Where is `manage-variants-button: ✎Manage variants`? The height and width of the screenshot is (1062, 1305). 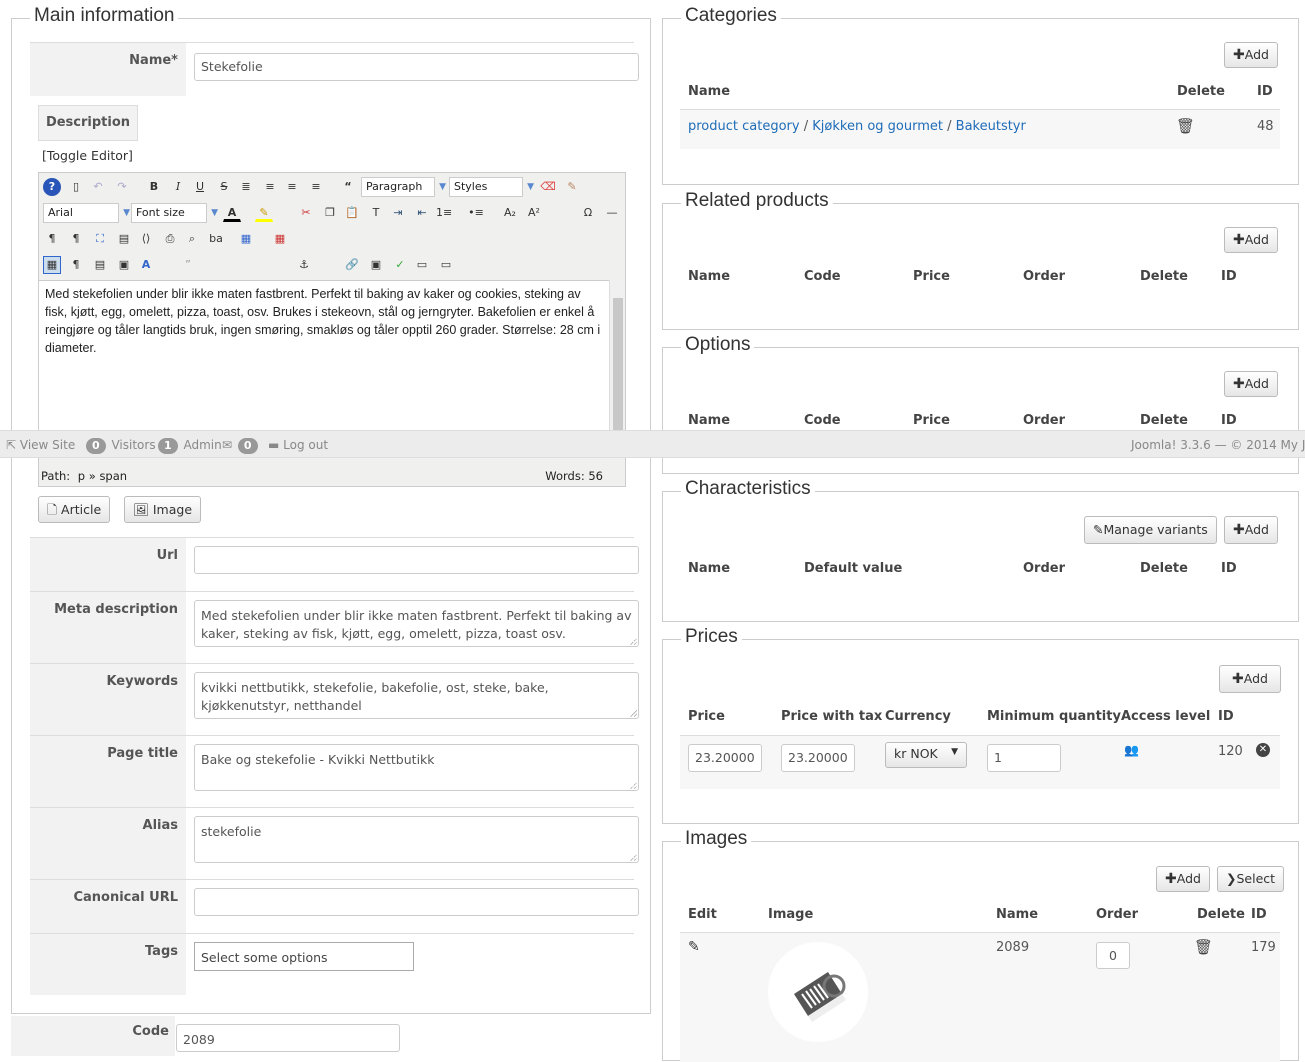 manage-variants-button: ✎Manage variants is located at coordinates (1150, 530).